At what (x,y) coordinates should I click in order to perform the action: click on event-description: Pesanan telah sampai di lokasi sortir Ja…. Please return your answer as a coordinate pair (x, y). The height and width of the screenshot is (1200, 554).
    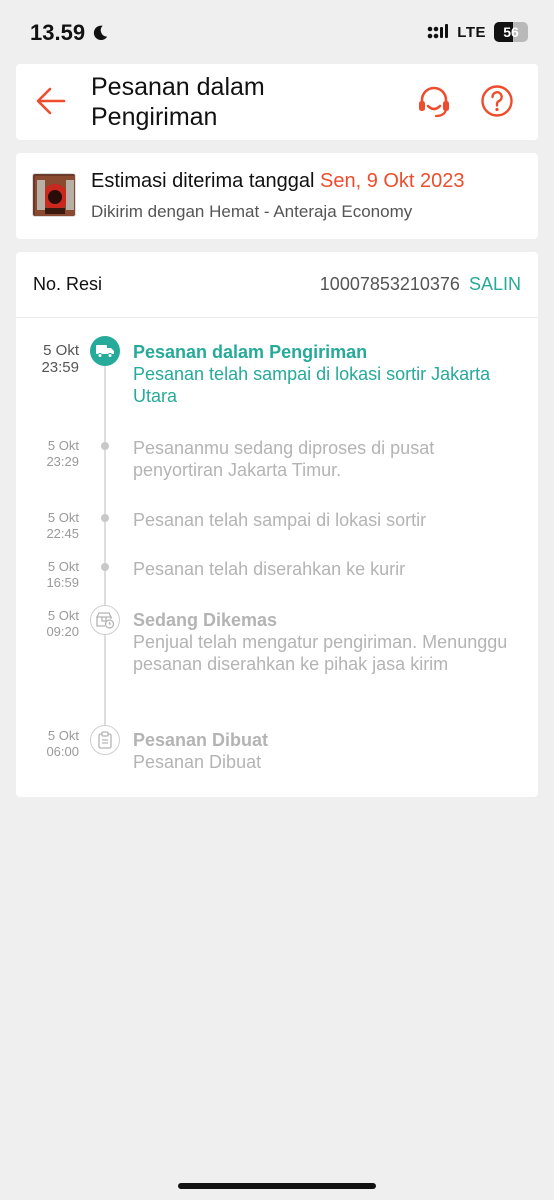
    Looking at the image, I should click on (312, 385).